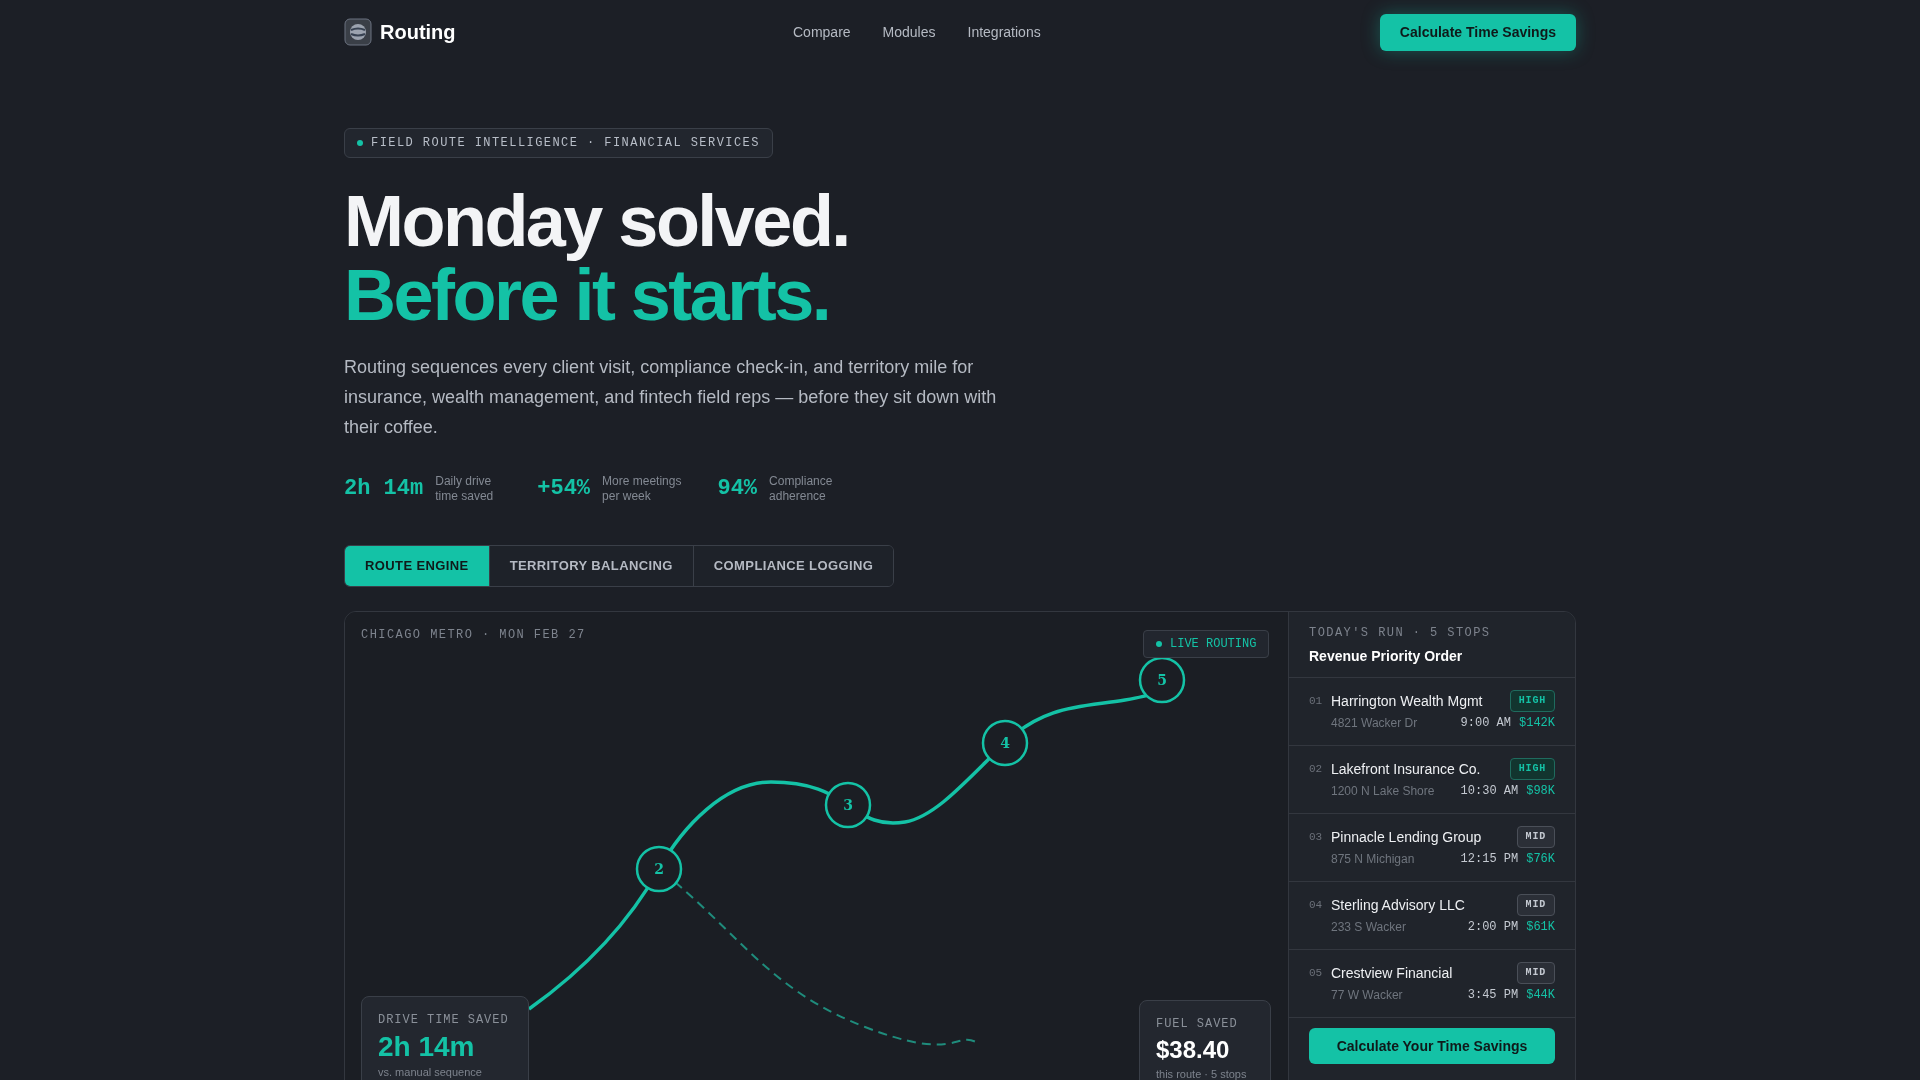 The image size is (1920, 1080). Describe the element at coordinates (1493, 927) in the screenshot. I see `stop-time: 2:00 PM` at that location.